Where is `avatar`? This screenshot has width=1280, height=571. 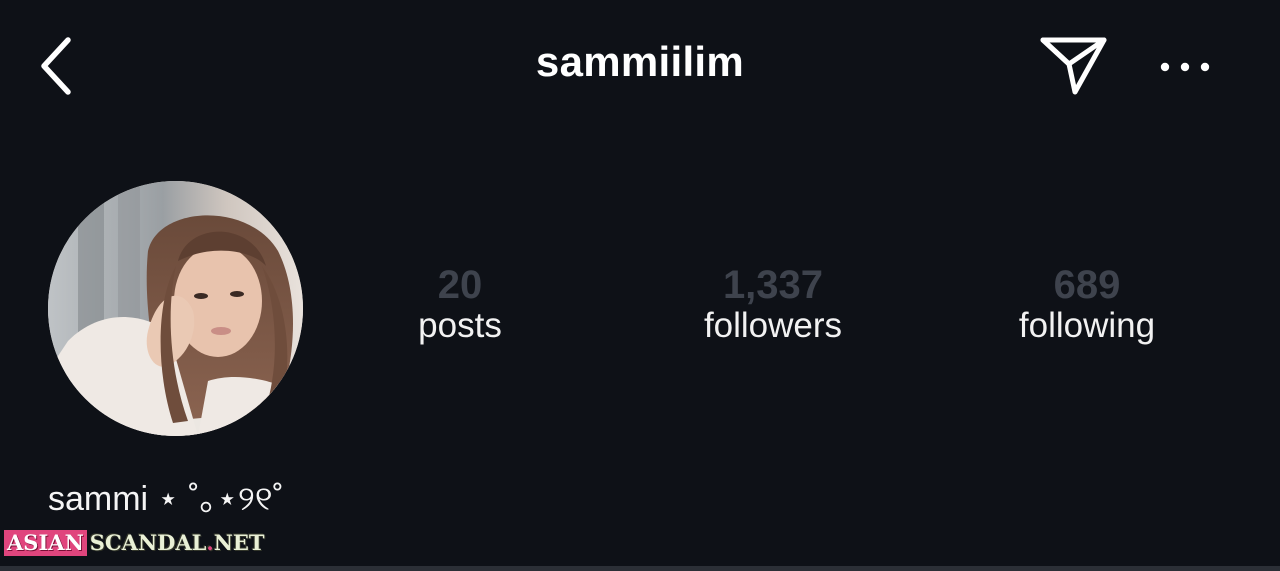 avatar is located at coordinates (175, 308).